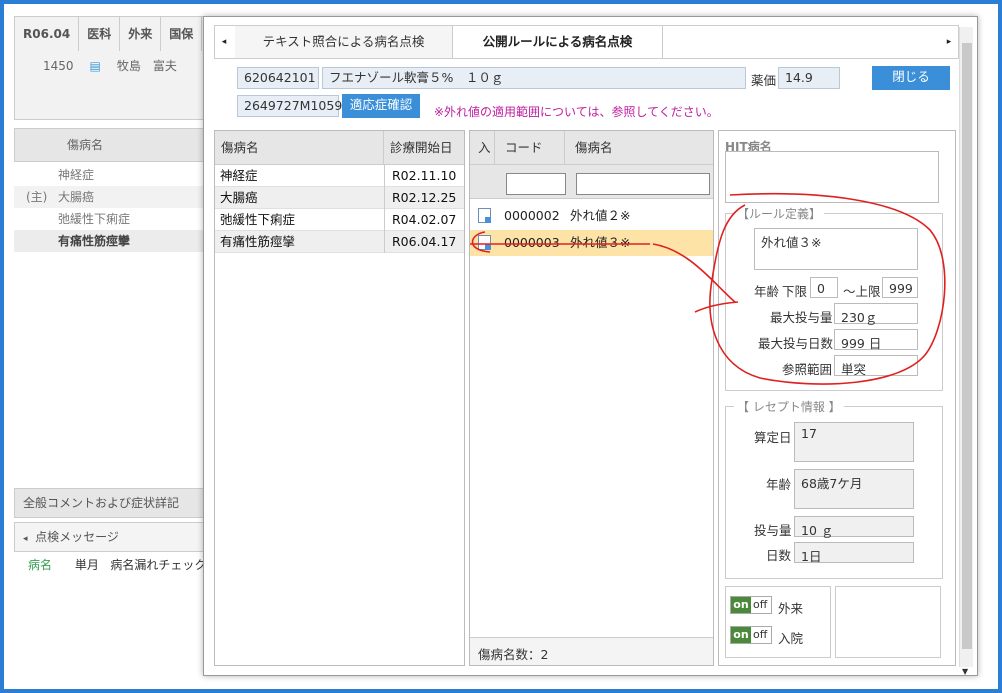 Image resolution: width=1002 pixels, height=693 pixels. I want to click on bg-disease-row: 弛緩性下痢症, so click(114, 219).